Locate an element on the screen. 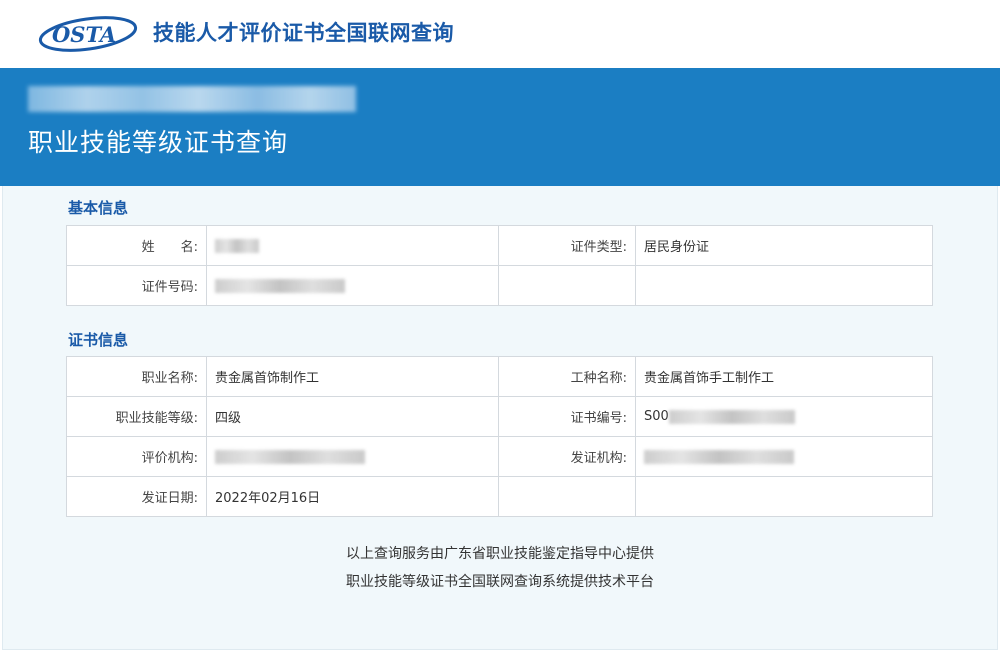 This screenshot has height=652, width=1000. skill-level-label: 职业技能等级: is located at coordinates (136, 416).